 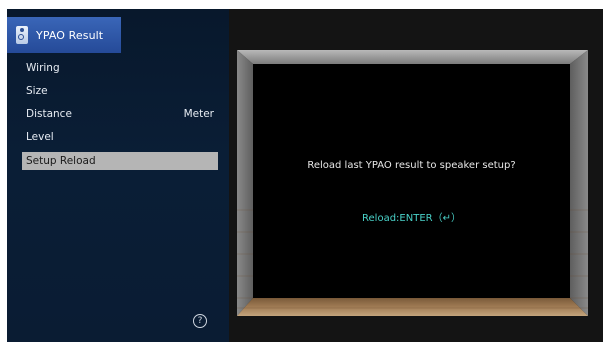 What do you see at coordinates (411, 216) in the screenshot?
I see `reload-enter-action: Reload:ENTER（↵）` at bounding box center [411, 216].